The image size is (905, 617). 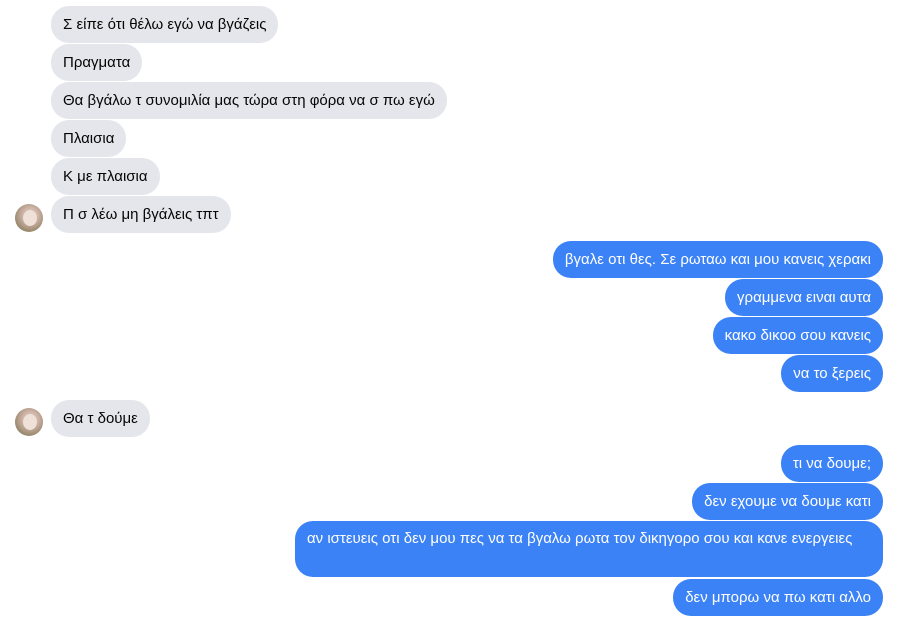 I want to click on message-bubble-incoming: Πλαισια, so click(x=89, y=138).